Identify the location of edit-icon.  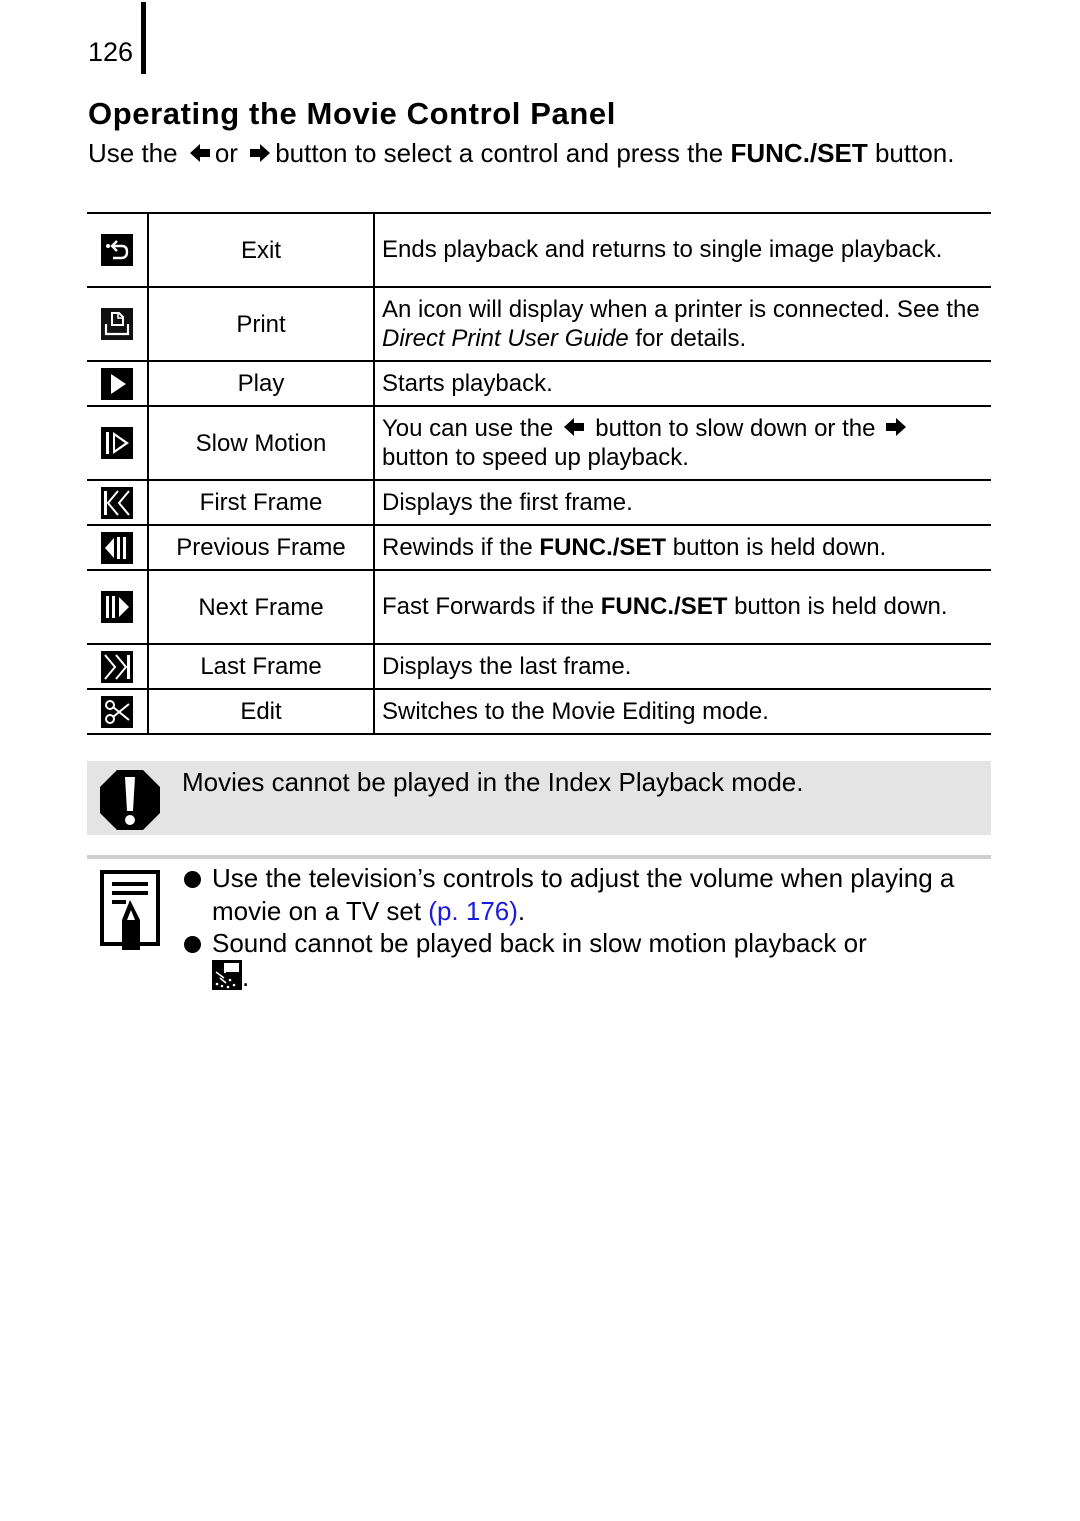
(117, 711).